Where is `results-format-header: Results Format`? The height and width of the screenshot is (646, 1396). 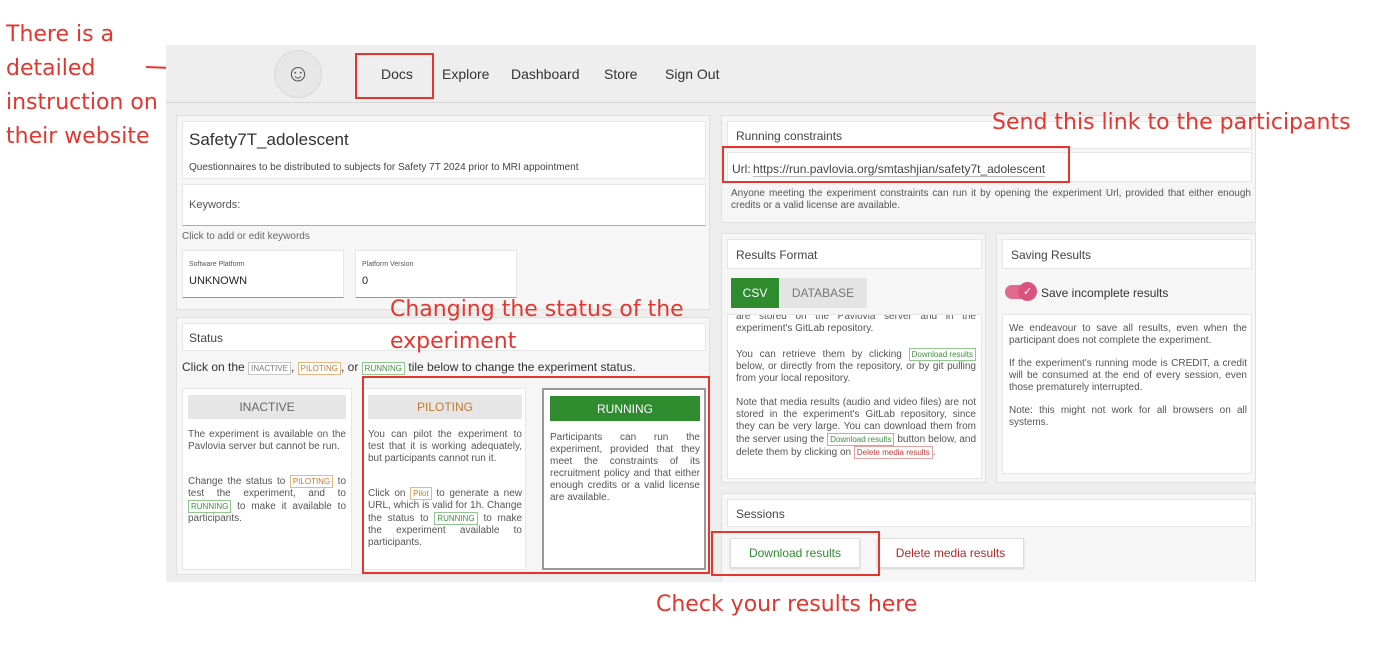 results-format-header: Results Format is located at coordinates (854, 254).